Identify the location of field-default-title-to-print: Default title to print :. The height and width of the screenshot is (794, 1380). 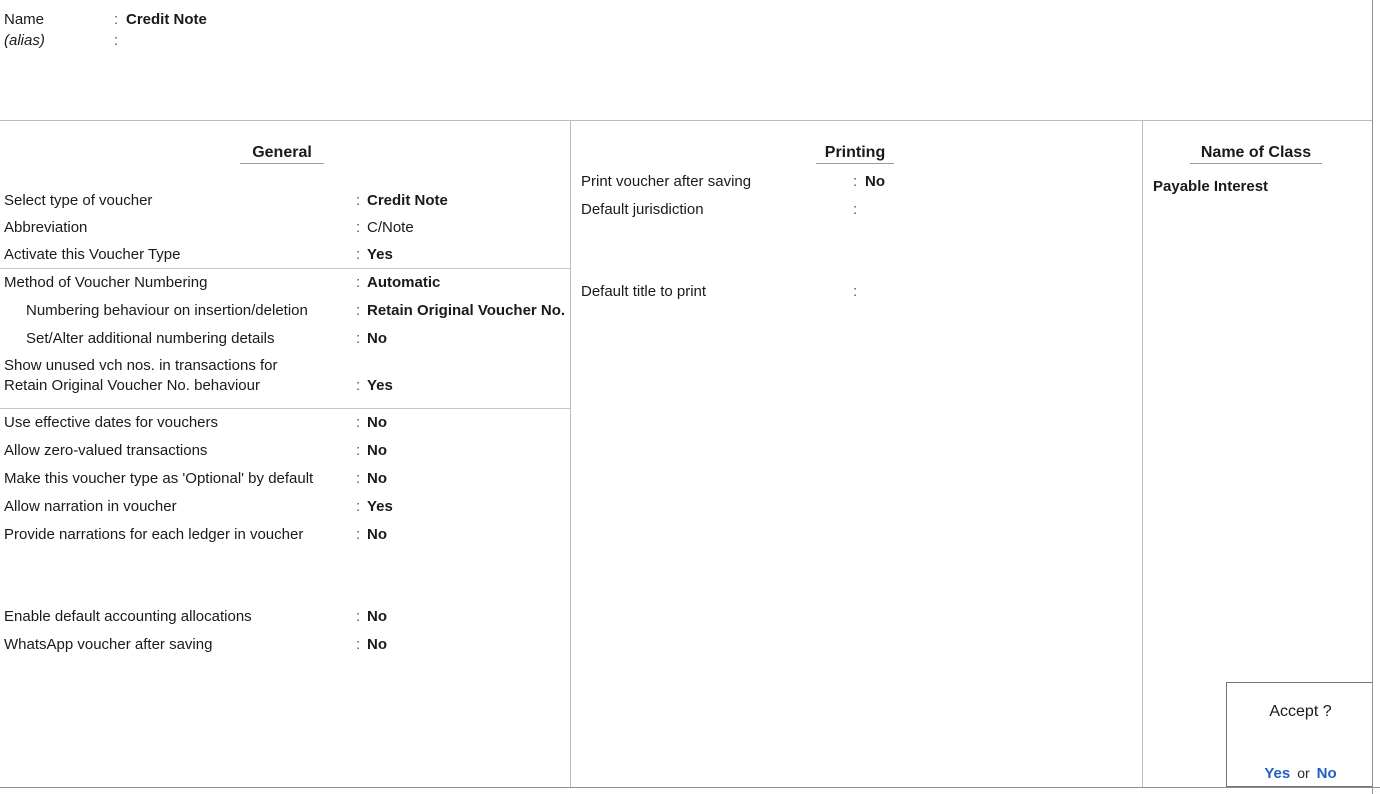
(856, 292).